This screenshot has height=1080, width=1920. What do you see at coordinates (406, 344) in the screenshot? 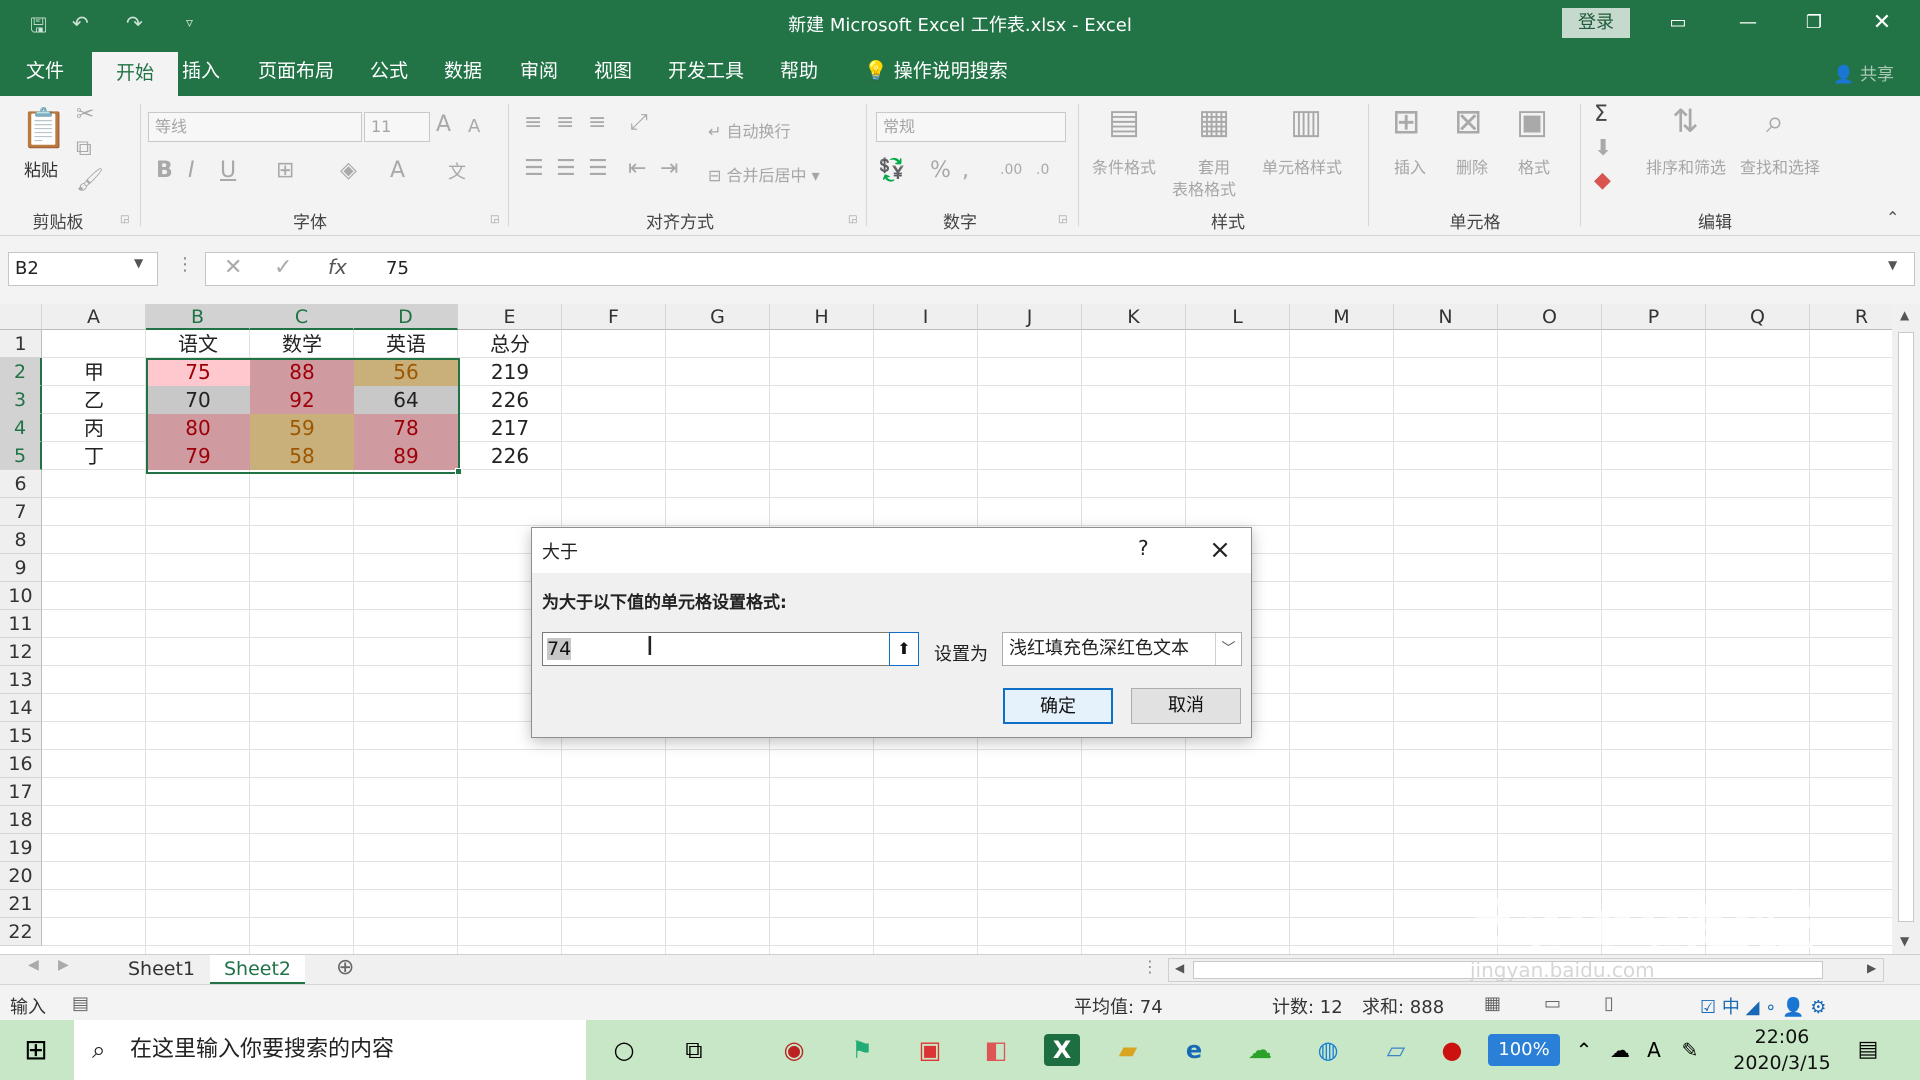
I see `cell-D1: 英语` at bounding box center [406, 344].